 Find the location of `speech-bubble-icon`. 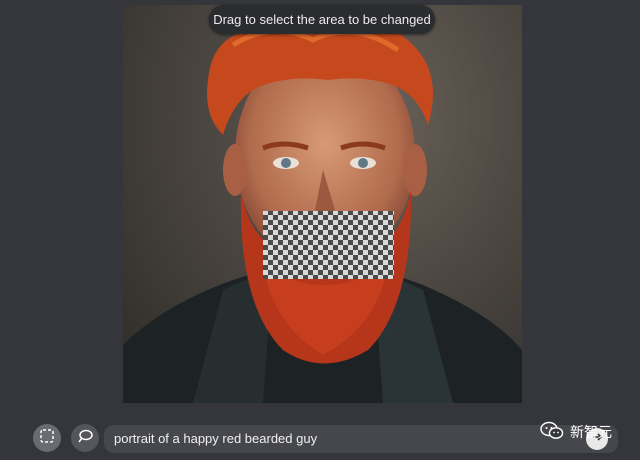

speech-bubble-icon is located at coordinates (85, 438).